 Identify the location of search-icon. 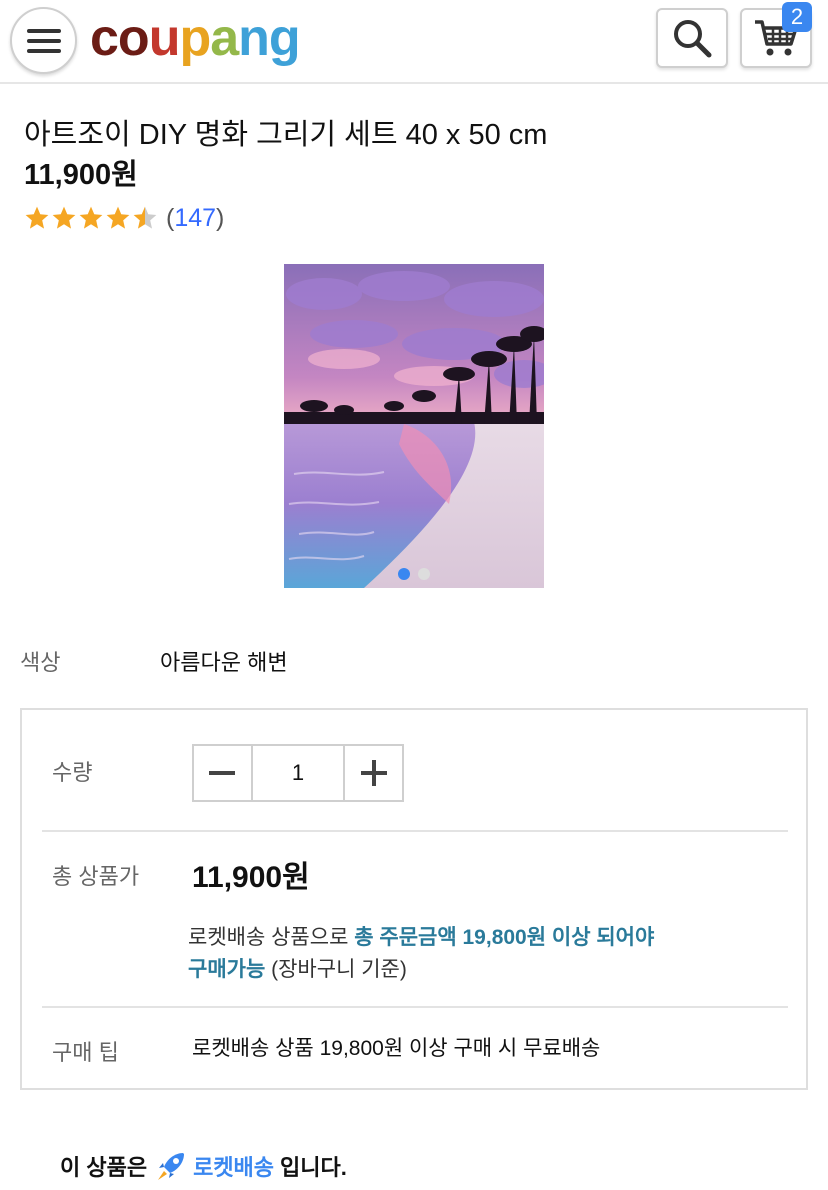
(693, 39).